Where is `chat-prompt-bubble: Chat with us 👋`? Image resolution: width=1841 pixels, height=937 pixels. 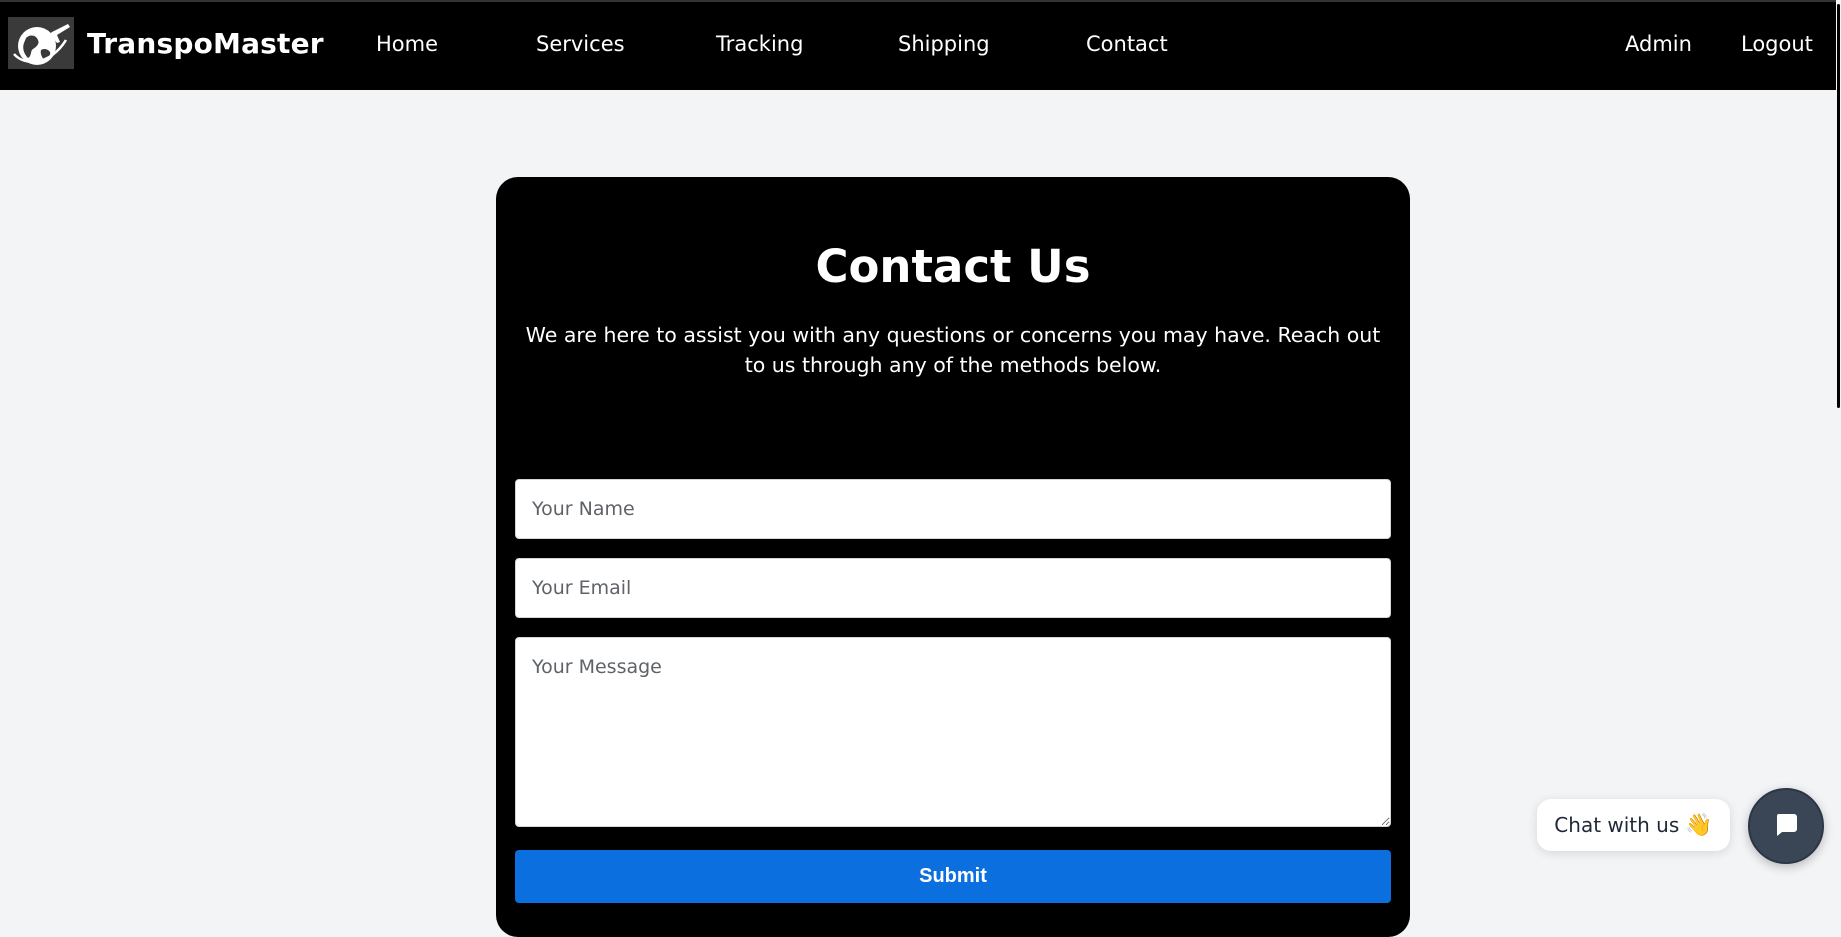
chat-prompt-bubble: Chat with us 👋 is located at coordinates (1633, 825).